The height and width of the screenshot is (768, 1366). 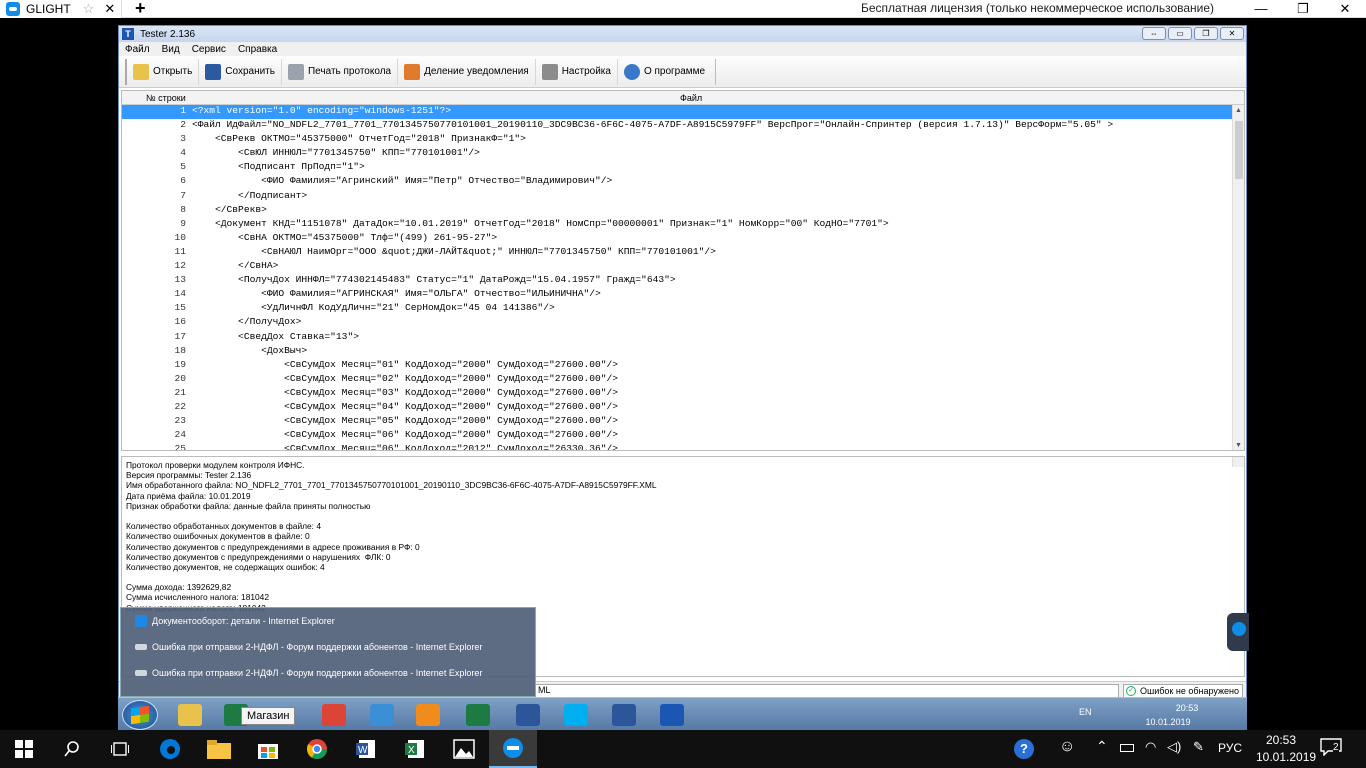 What do you see at coordinates (1335, 749) in the screenshot?
I see `notifications-button: 2` at bounding box center [1335, 749].